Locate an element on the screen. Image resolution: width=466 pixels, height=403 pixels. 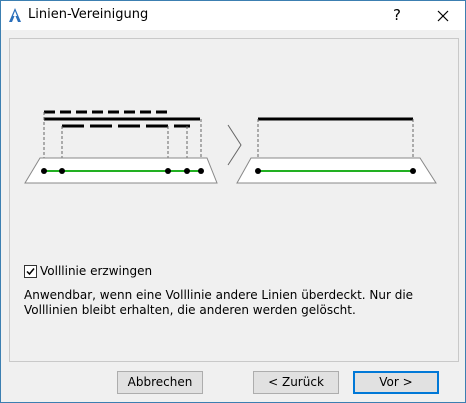
title-bar: Linien-Vereinigung ? is located at coordinates (233, 15).